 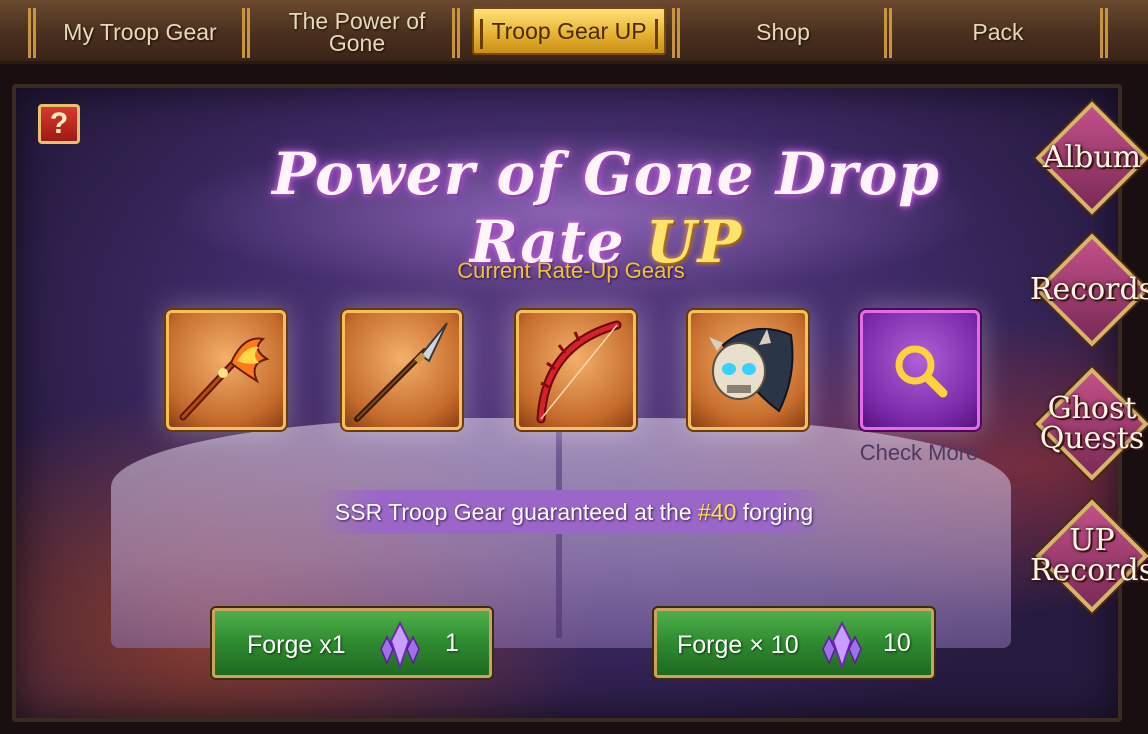 What do you see at coordinates (606, 208) in the screenshot?
I see `event-title: Power of Gone Drop Rate UP` at bounding box center [606, 208].